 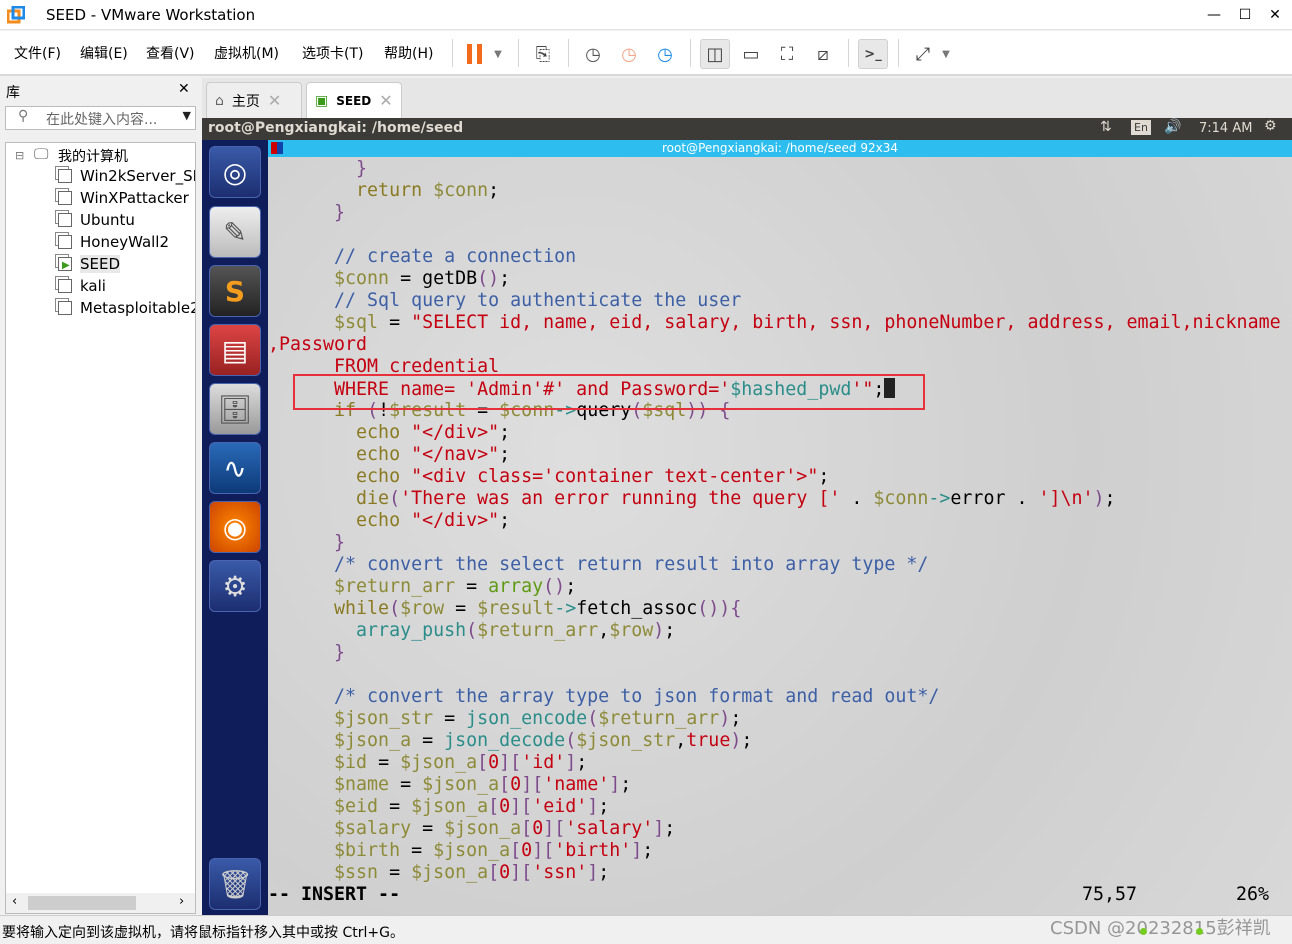 I want to click on code-variable: $return_arr, so click(x=538, y=630).